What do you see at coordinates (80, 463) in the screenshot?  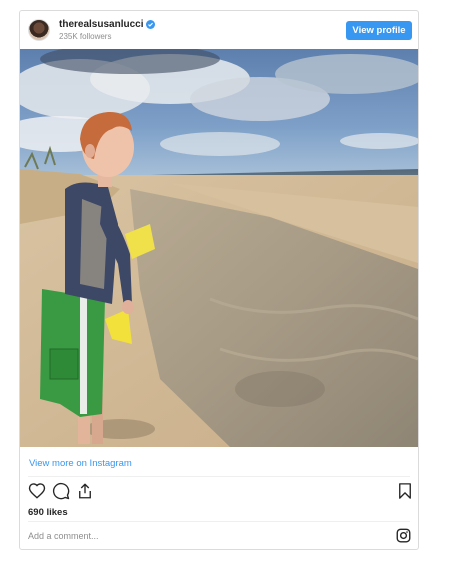 I see `view-more-link: View more on Instagram` at bounding box center [80, 463].